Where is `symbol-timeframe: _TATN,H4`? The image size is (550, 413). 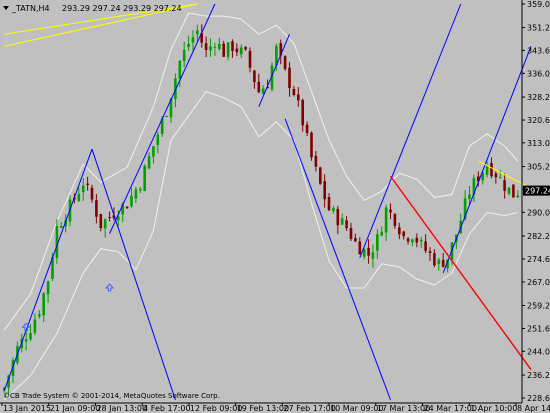
symbol-timeframe: _TATN,H4 is located at coordinates (30, 8).